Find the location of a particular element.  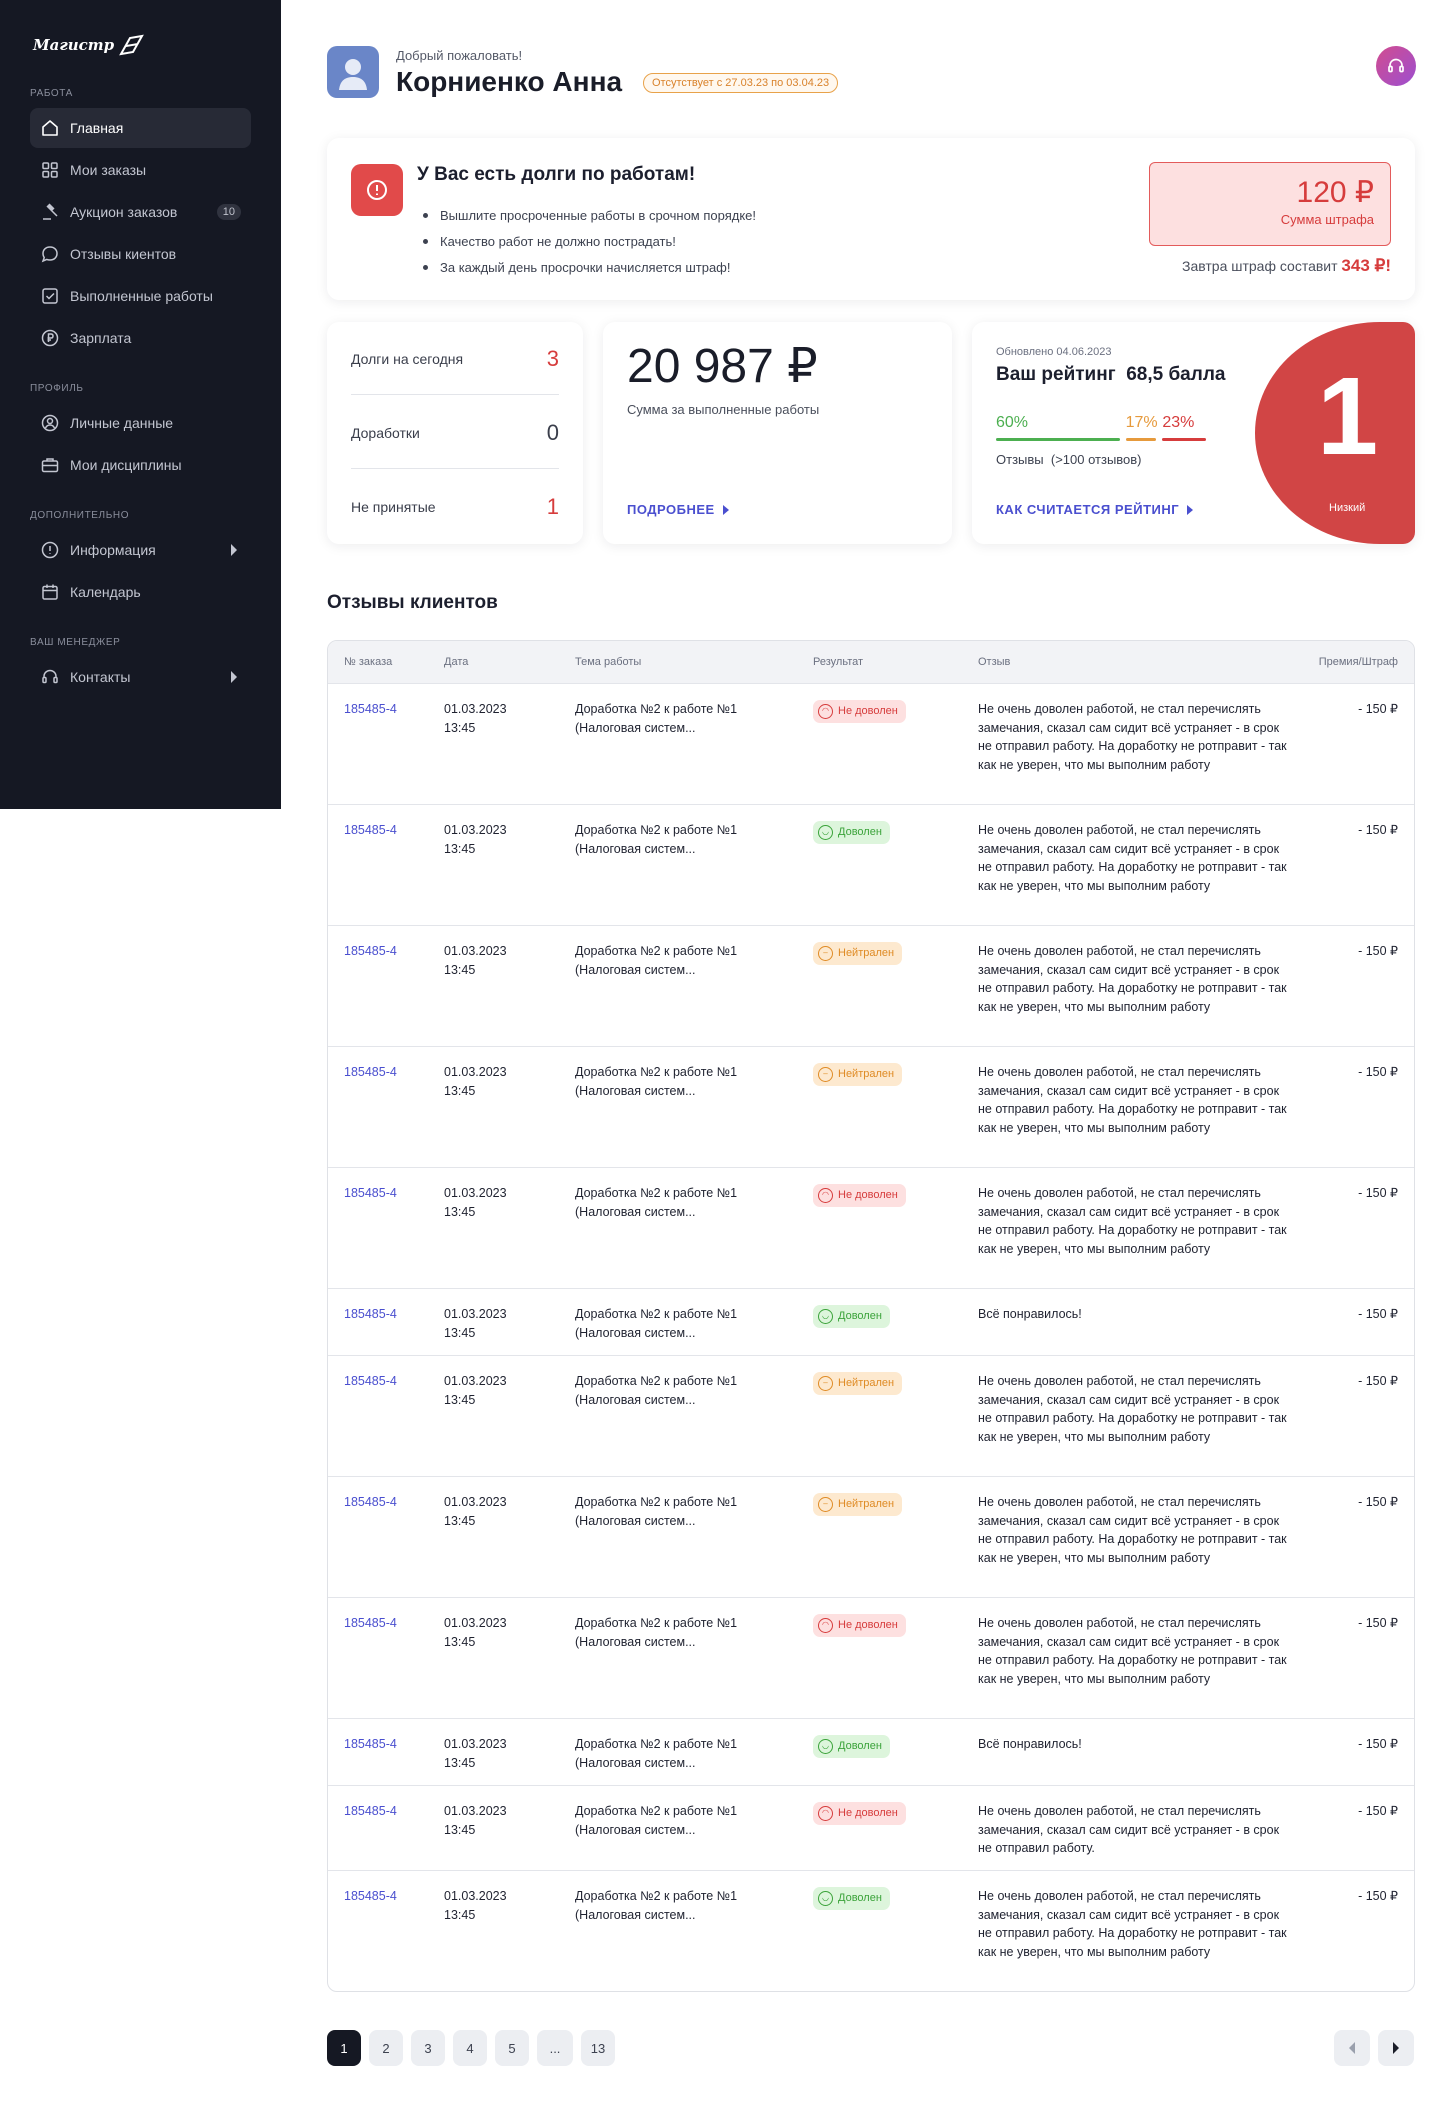

headset-icon is located at coordinates (50, 676).